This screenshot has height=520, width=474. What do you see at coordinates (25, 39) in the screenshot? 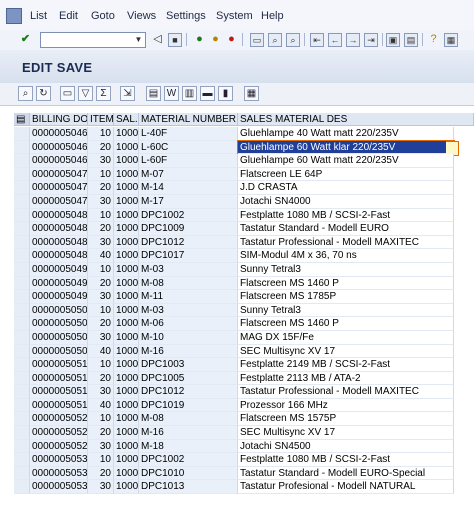
I see `enter-icon: ✔` at bounding box center [25, 39].